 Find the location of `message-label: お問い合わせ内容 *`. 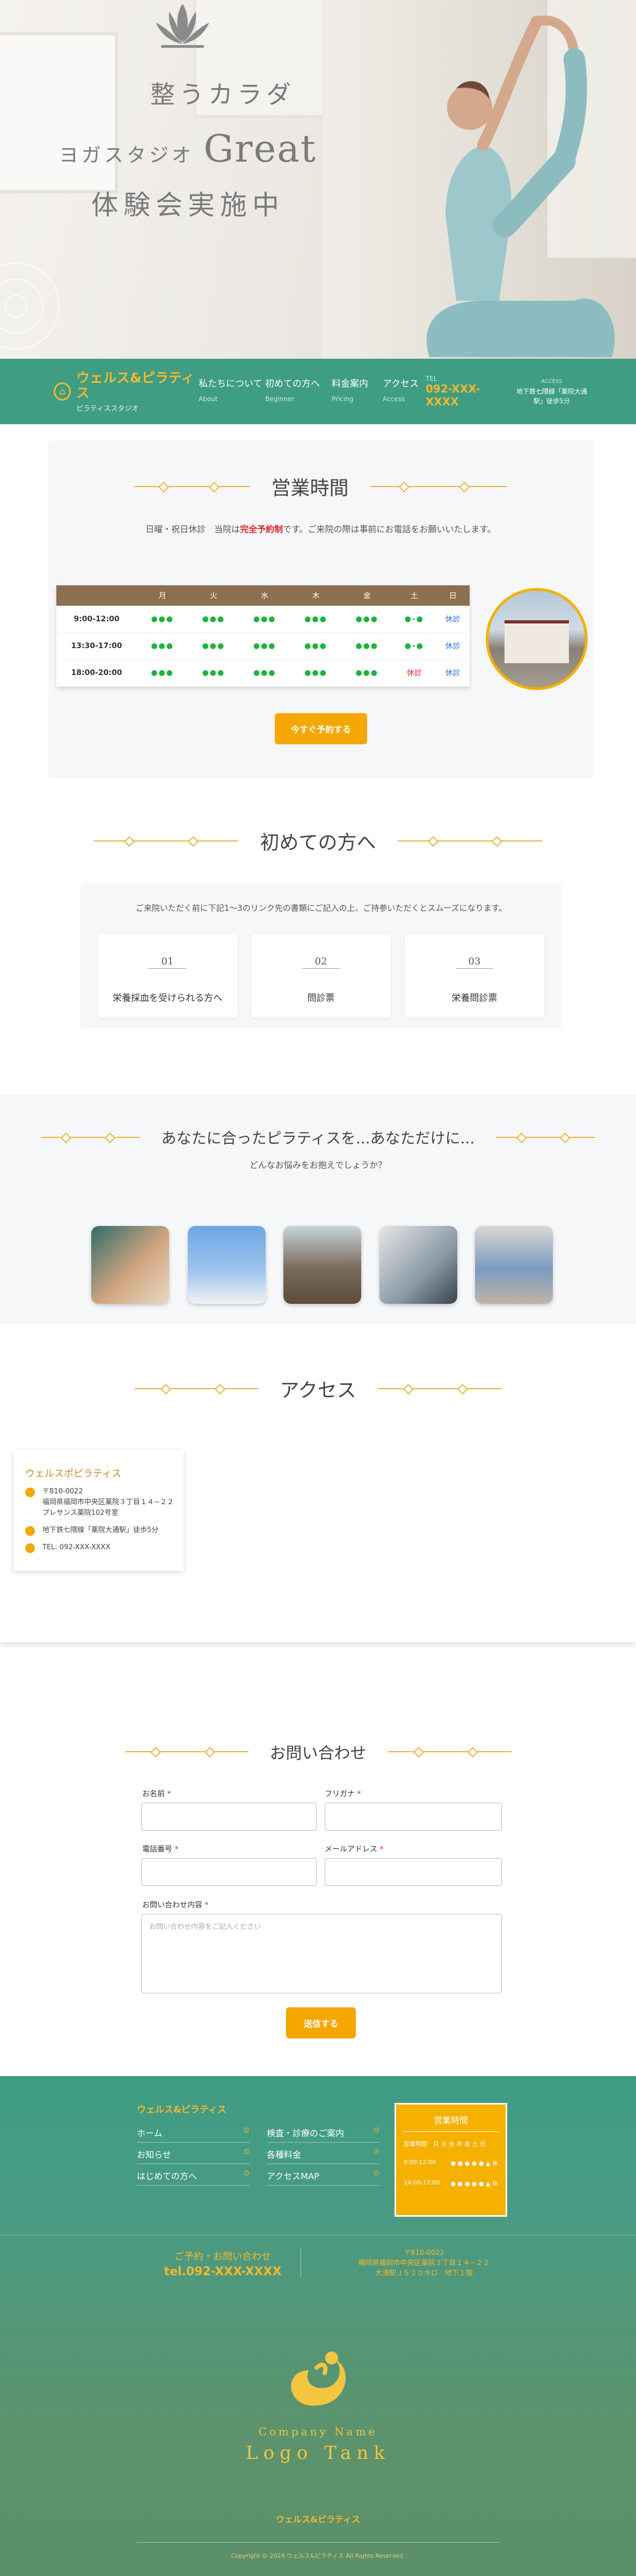

message-label: お問い合わせ内容 * is located at coordinates (175, 1905).